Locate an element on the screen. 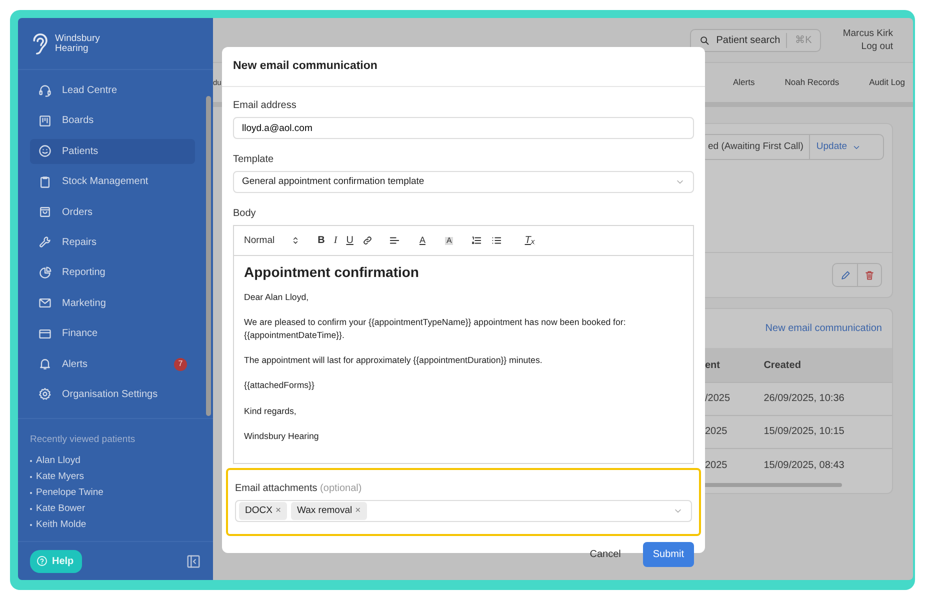 This screenshot has width=925, height=600. color-button: A is located at coordinates (422, 240).